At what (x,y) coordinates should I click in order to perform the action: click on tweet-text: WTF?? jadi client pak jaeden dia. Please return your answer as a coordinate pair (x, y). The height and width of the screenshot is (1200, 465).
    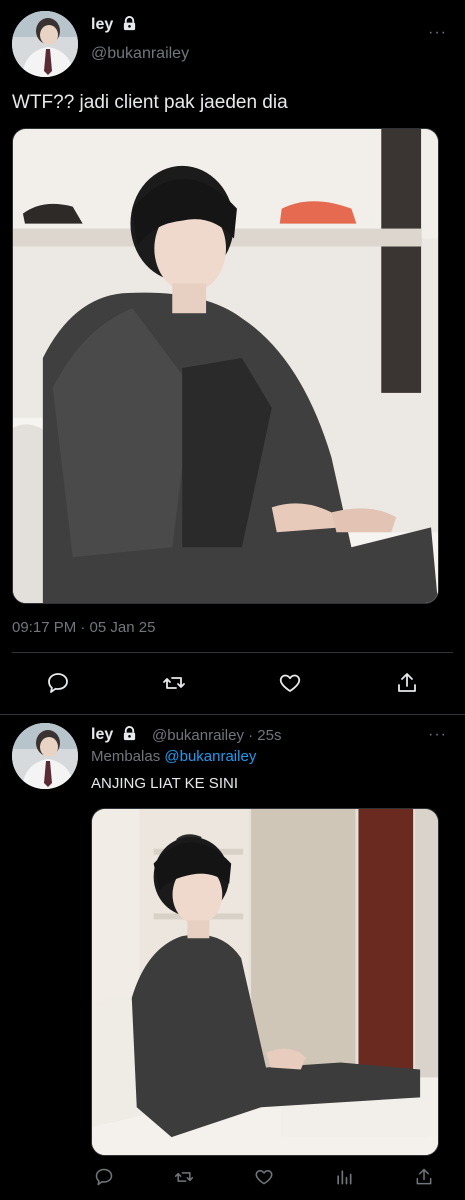
    Looking at the image, I should click on (150, 102).